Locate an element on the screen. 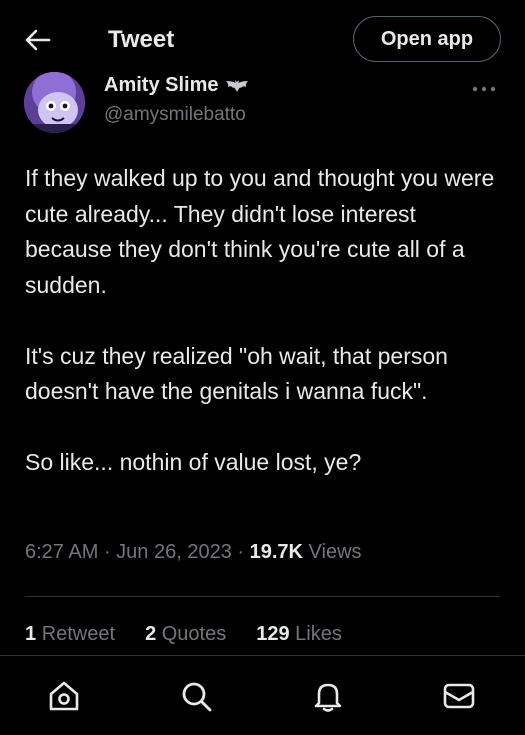 The image size is (525, 735). nav-search is located at coordinates (196, 696).